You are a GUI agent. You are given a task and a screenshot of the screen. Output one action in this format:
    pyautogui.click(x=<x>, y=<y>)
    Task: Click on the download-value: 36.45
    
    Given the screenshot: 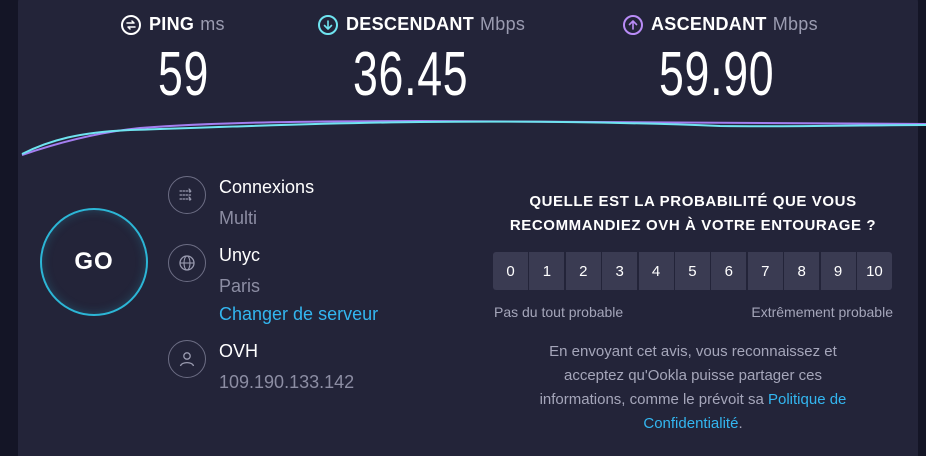 What is the action you would take?
    pyautogui.click(x=411, y=74)
    